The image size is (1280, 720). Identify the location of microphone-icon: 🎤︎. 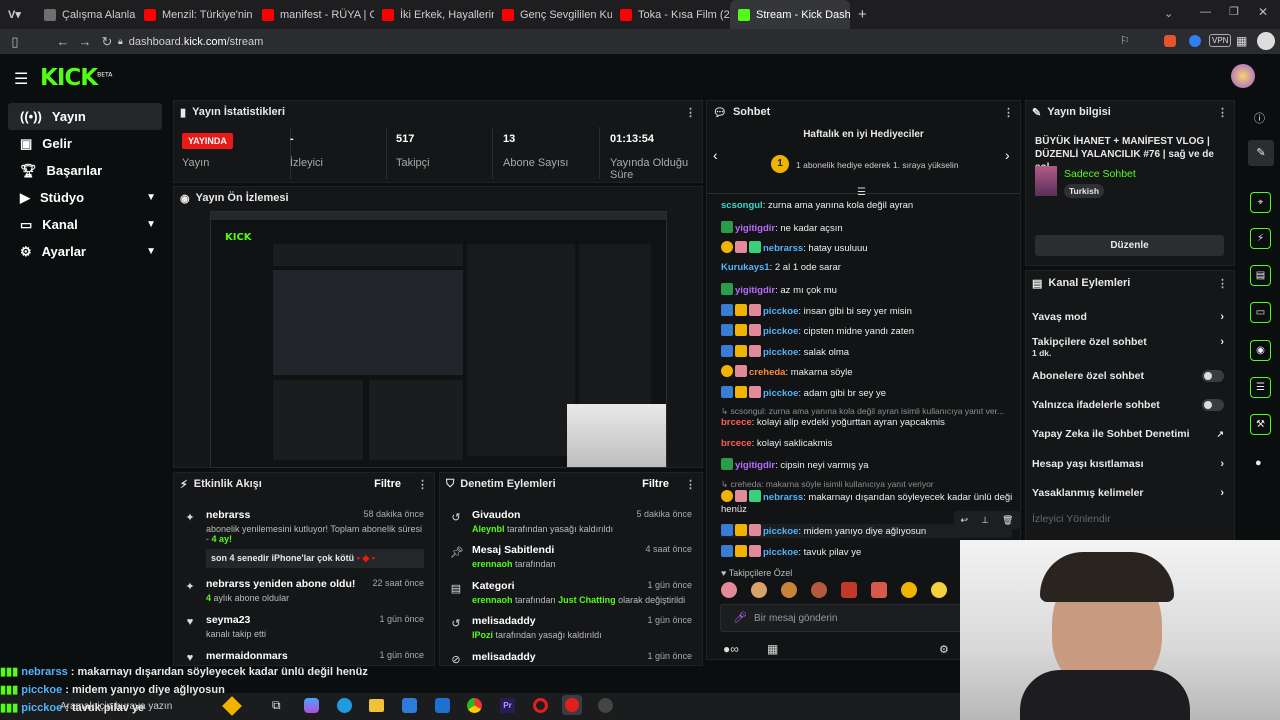
(740, 617).